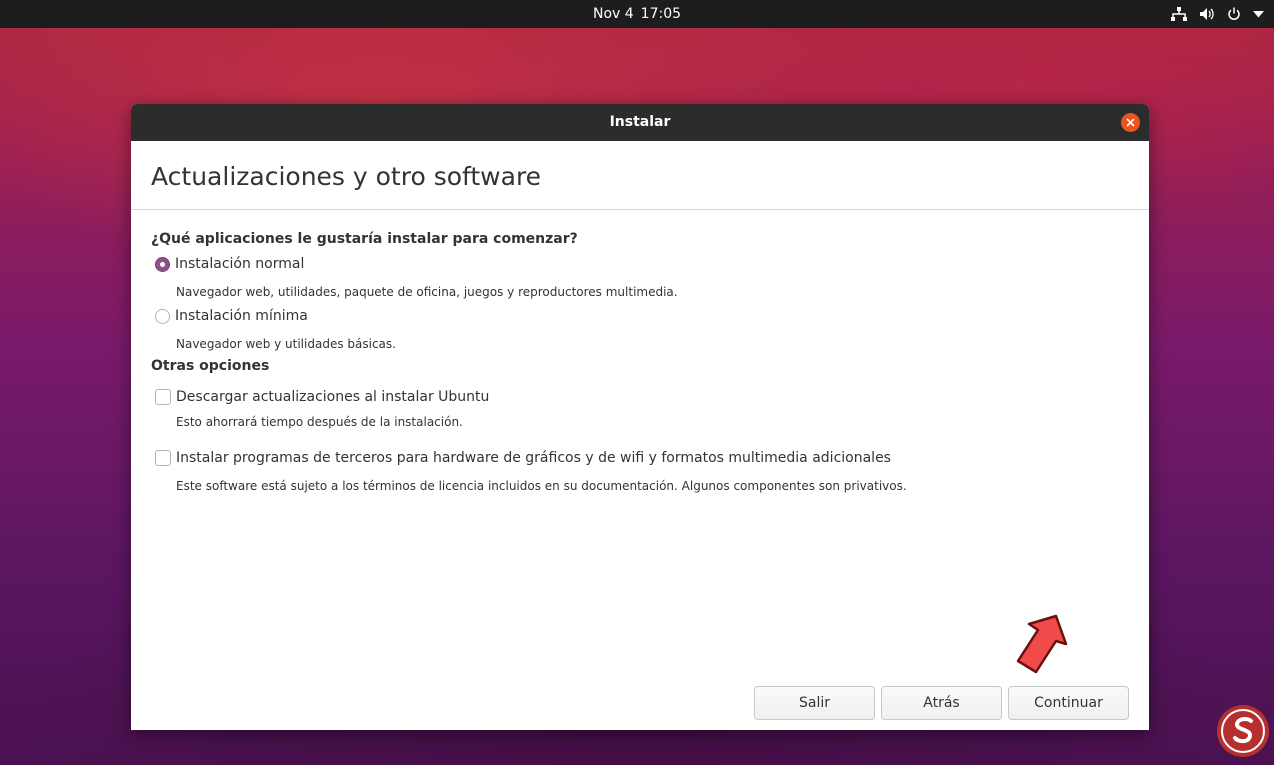 The image size is (1274, 765). Describe the element at coordinates (239, 264) in the screenshot. I see `radio-label: Instalación normal` at that location.